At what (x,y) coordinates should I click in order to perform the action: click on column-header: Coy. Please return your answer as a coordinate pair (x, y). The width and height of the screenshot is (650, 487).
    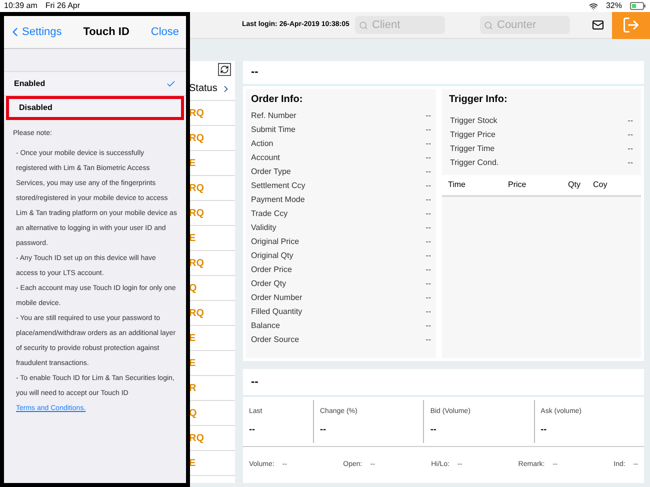
    Looking at the image, I should click on (600, 185).